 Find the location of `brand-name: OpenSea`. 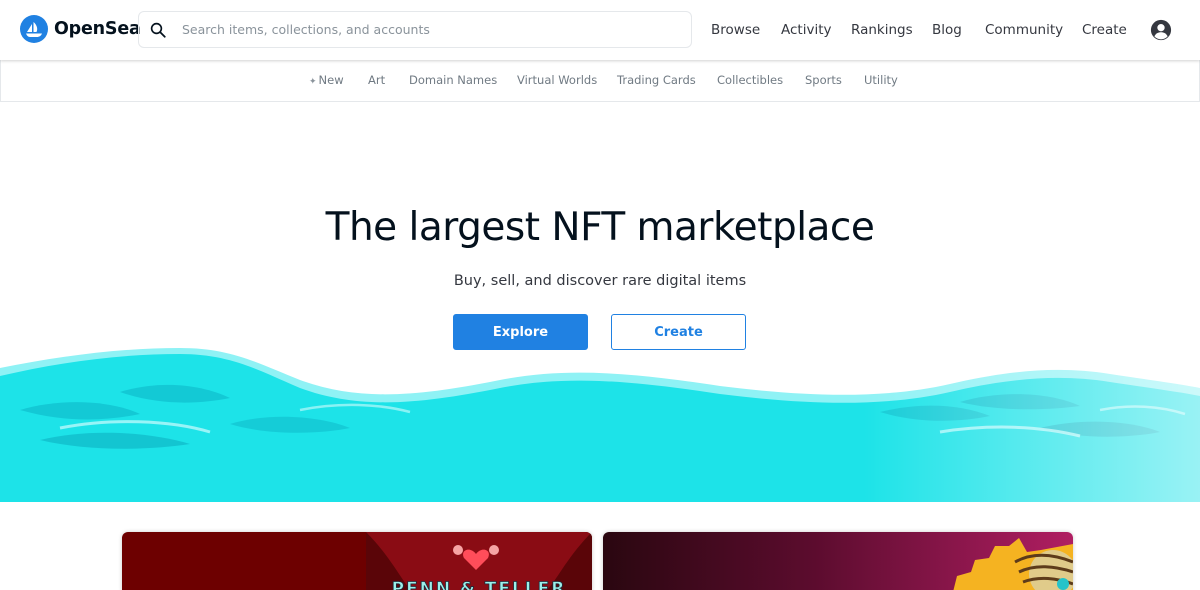

brand-name: OpenSea is located at coordinates (97, 29).